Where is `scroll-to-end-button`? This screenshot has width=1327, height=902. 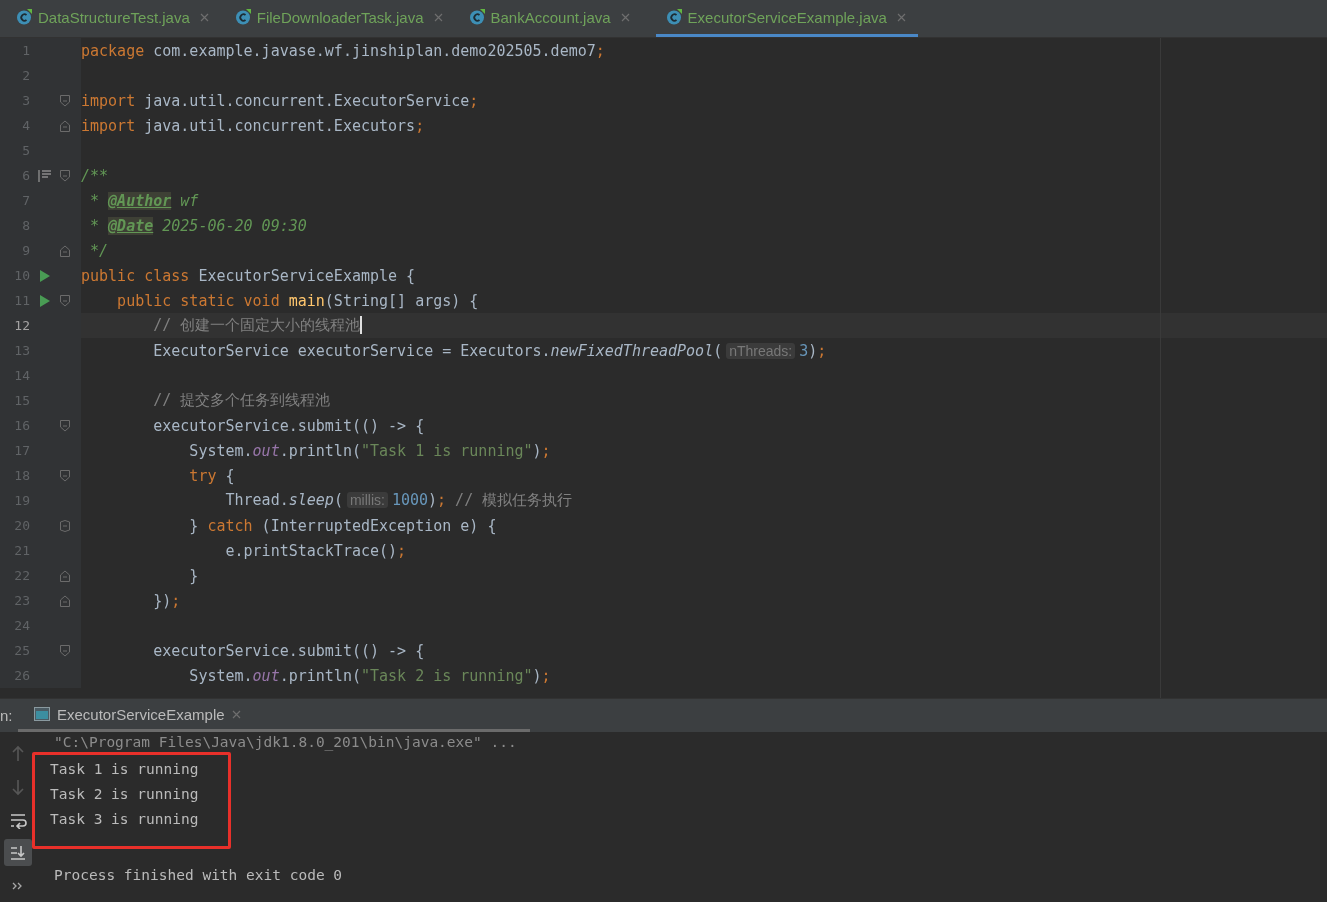 scroll-to-end-button is located at coordinates (18, 852).